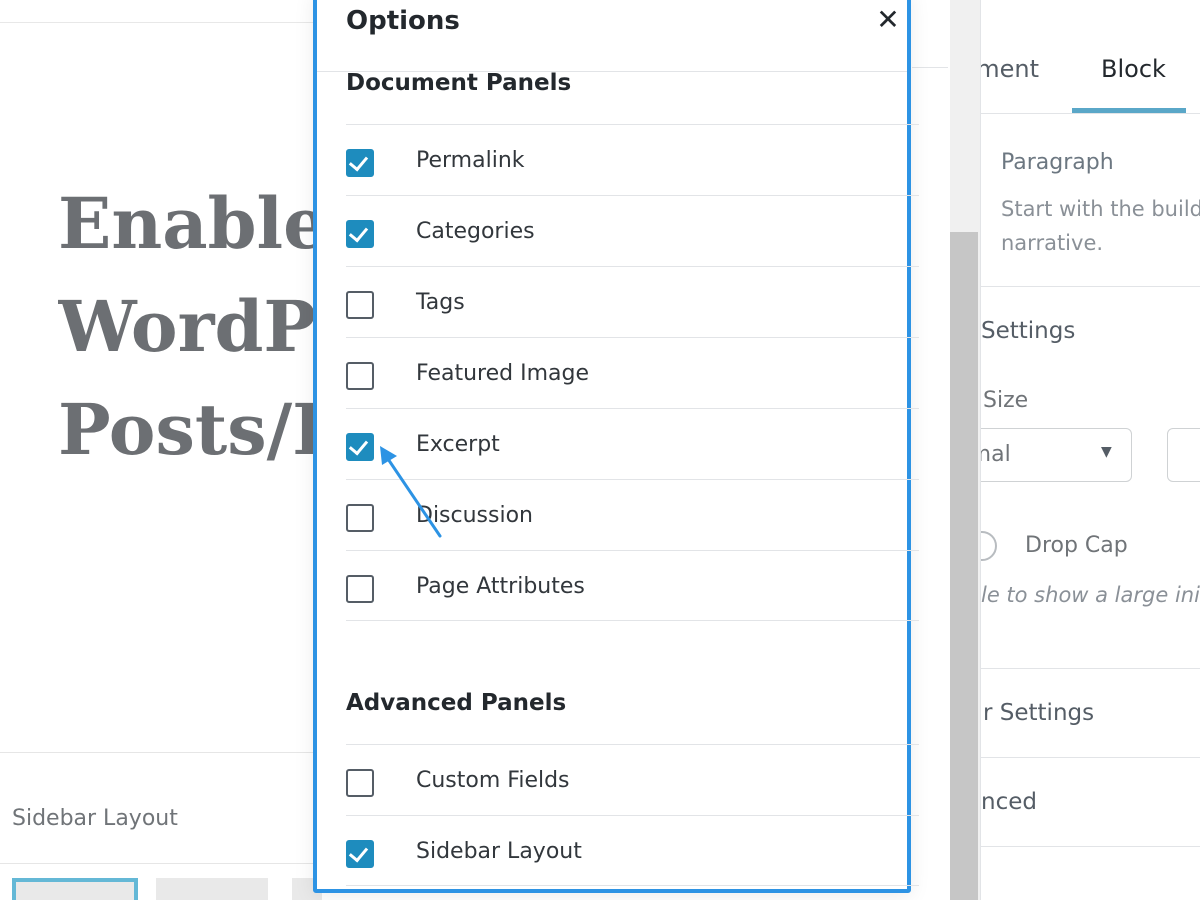 This screenshot has width=1200, height=900. Describe the element at coordinates (500, 586) in the screenshot. I see `option-label: Page Attributes` at that location.